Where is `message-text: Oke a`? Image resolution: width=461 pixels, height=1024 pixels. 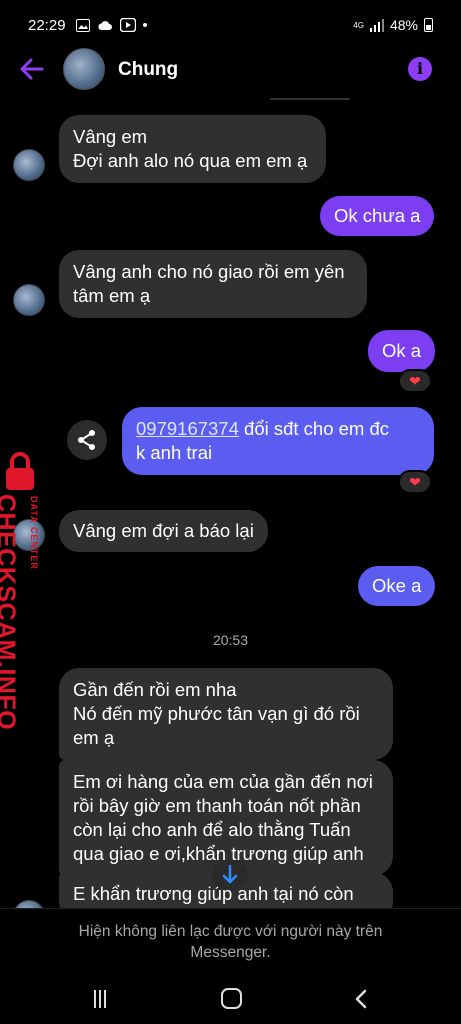
message-text: Oke a is located at coordinates (397, 585).